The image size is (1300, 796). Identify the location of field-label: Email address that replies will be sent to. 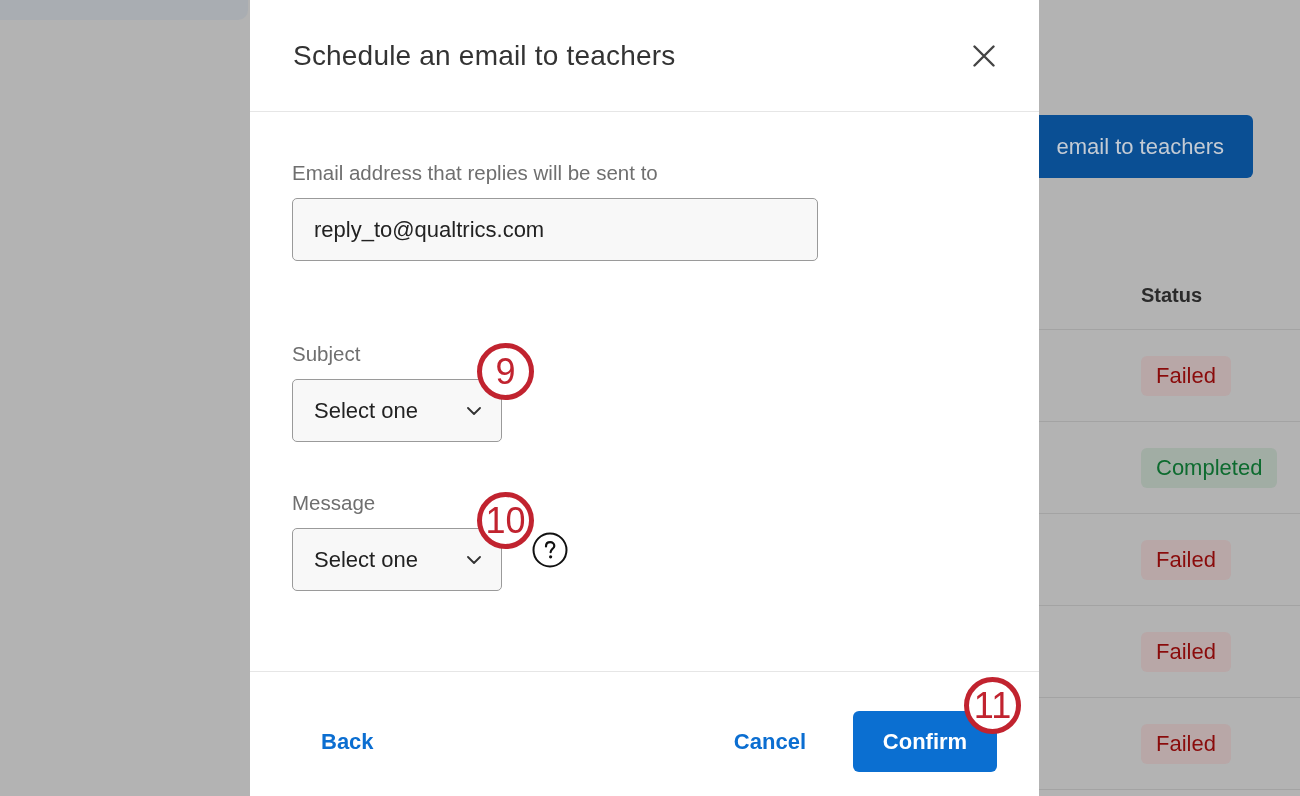
(475, 173).